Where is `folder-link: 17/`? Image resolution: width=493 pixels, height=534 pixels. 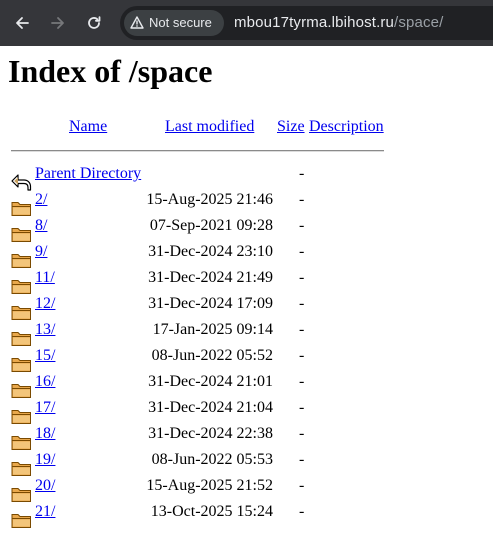
folder-link: 17/ is located at coordinates (45, 408).